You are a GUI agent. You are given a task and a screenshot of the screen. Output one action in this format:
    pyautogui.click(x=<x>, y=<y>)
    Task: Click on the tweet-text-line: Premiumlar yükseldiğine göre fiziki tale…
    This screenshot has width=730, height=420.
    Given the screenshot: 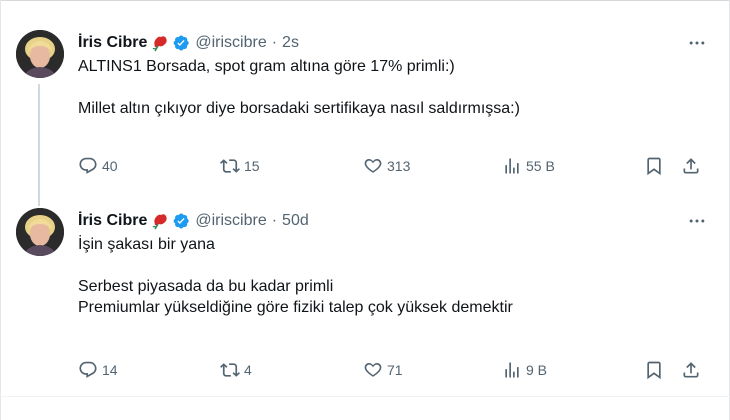 What is the action you would take?
    pyautogui.click(x=295, y=307)
    